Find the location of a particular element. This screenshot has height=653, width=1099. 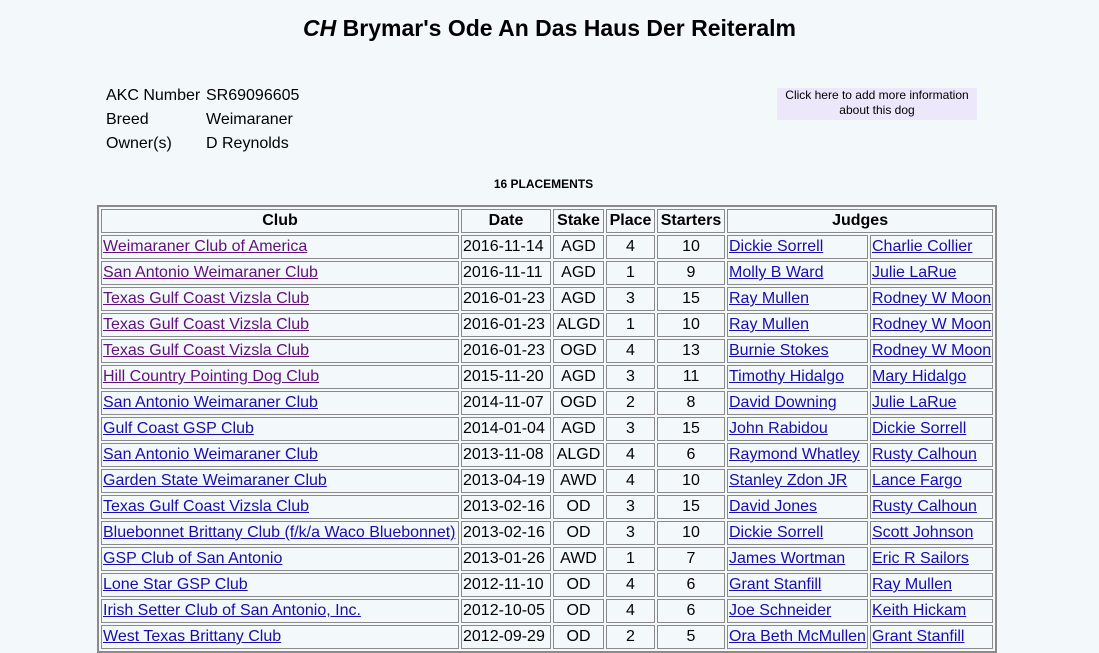

judge-link: Eric R Sailors is located at coordinates (920, 558).